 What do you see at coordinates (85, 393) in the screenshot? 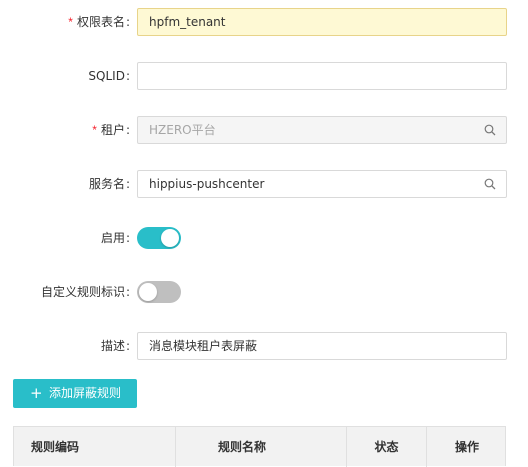
I see `add-rule-button-label: 添加屏蔽规则` at bounding box center [85, 393].